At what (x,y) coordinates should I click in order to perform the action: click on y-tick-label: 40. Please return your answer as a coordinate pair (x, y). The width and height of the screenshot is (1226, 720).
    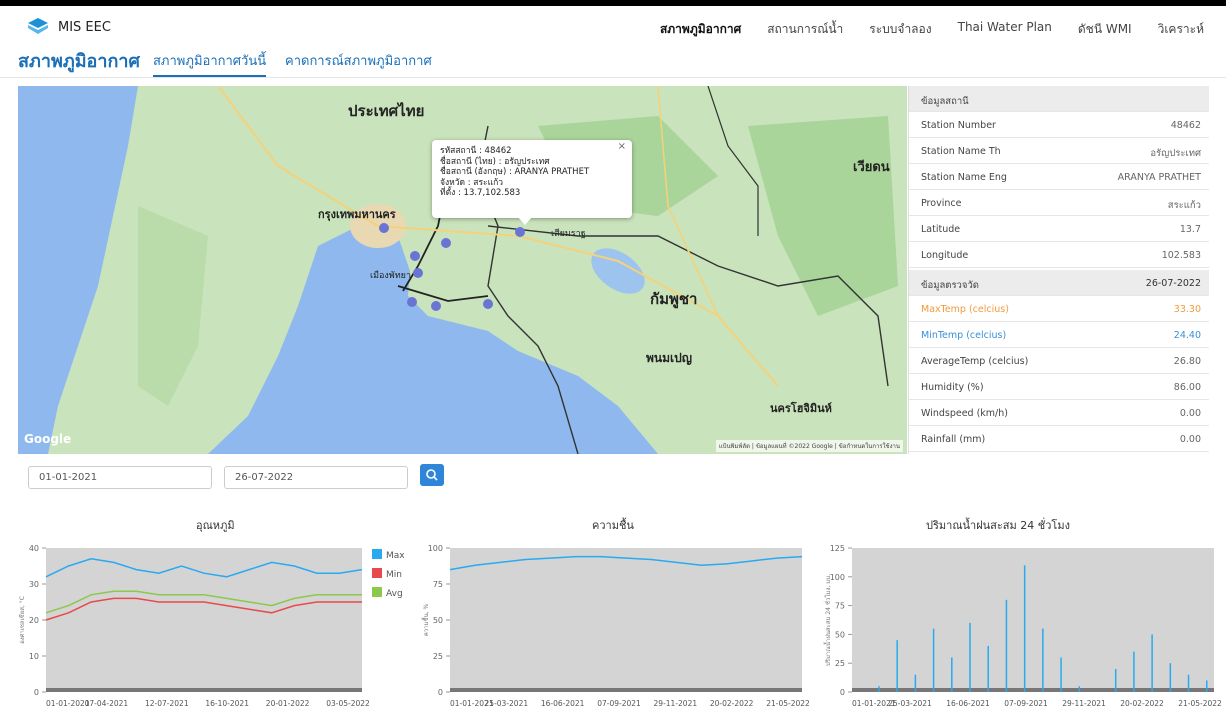
    Looking at the image, I should click on (34, 548).